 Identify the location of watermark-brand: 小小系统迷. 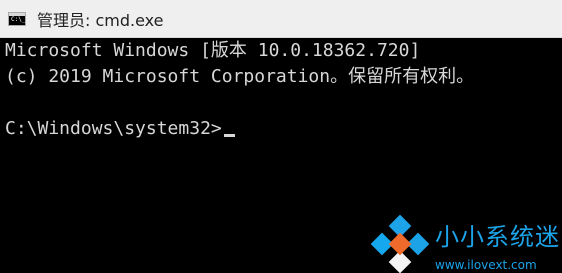
(497, 236).